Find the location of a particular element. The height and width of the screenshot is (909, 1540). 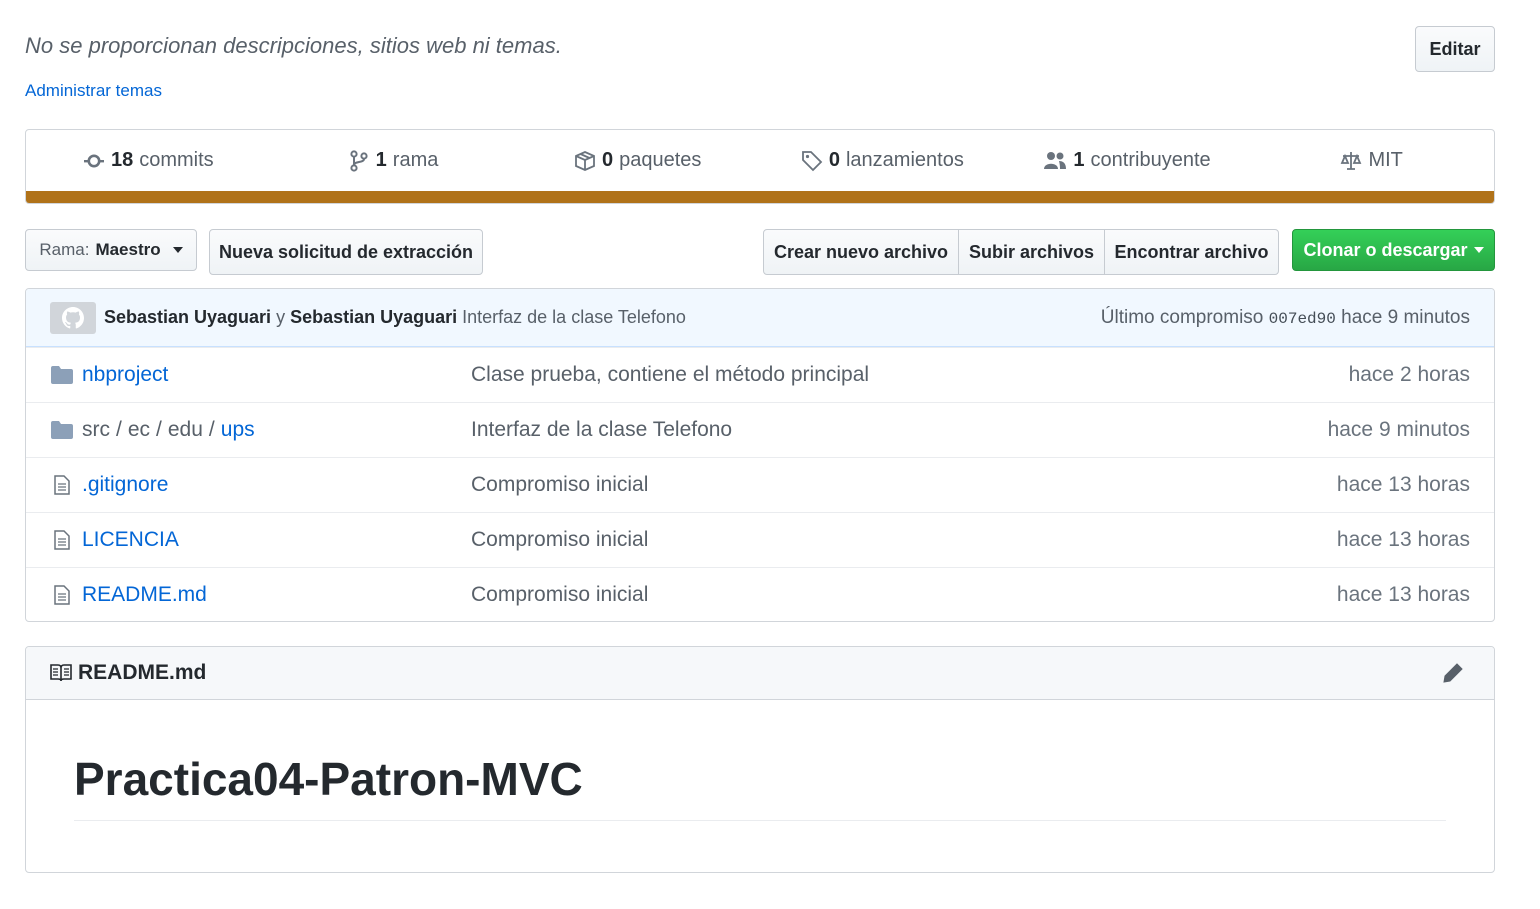

create-file-button: Crear nuevo archivo is located at coordinates (861, 252).